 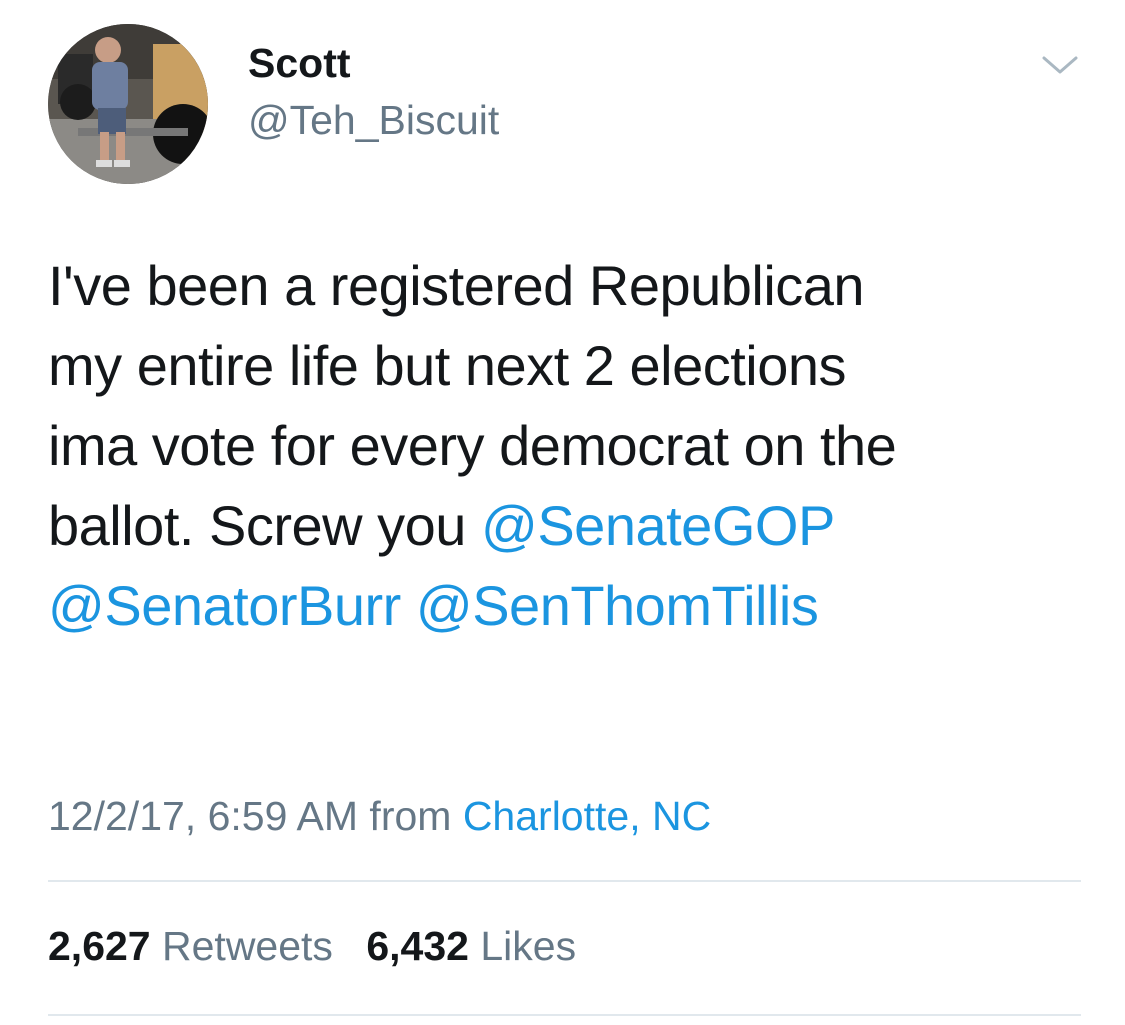 I want to click on tweet-line-text: ballot. Screw you, so click(x=264, y=525).